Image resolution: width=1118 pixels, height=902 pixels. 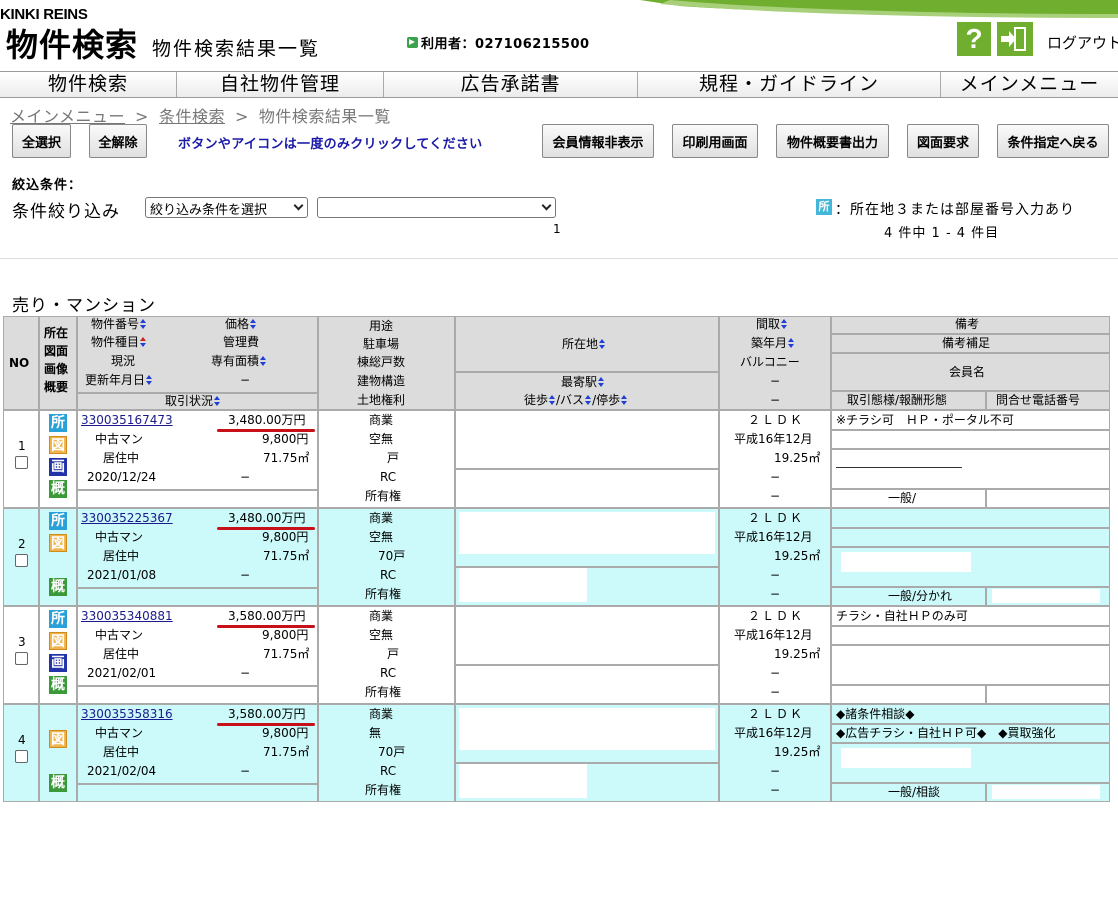 I want to click on property-status: 居住中, so click(x=121, y=654).